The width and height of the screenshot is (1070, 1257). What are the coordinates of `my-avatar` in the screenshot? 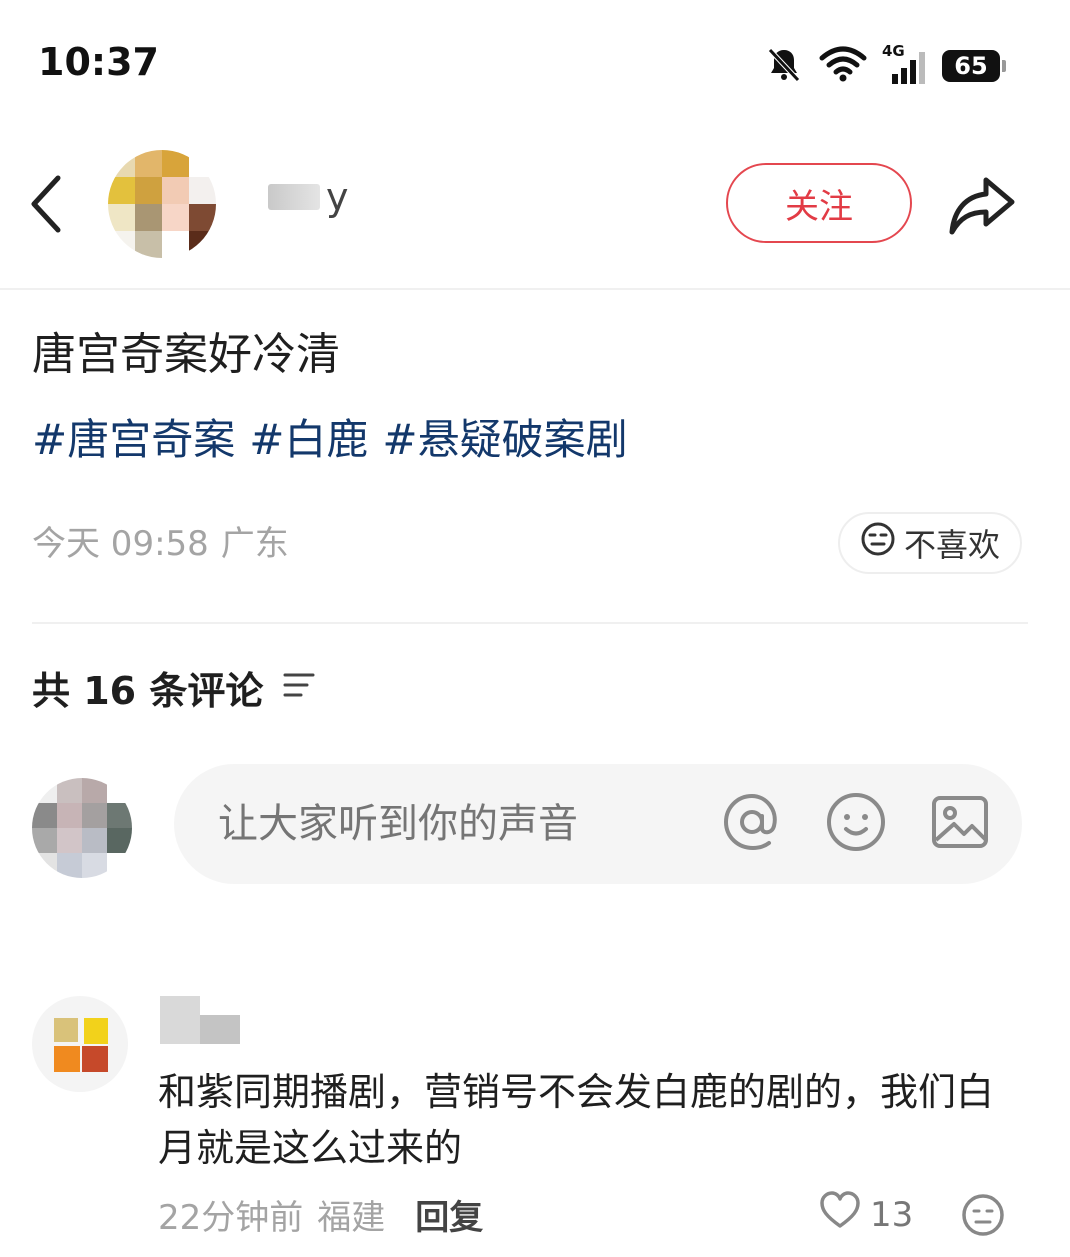 It's located at (82, 828).